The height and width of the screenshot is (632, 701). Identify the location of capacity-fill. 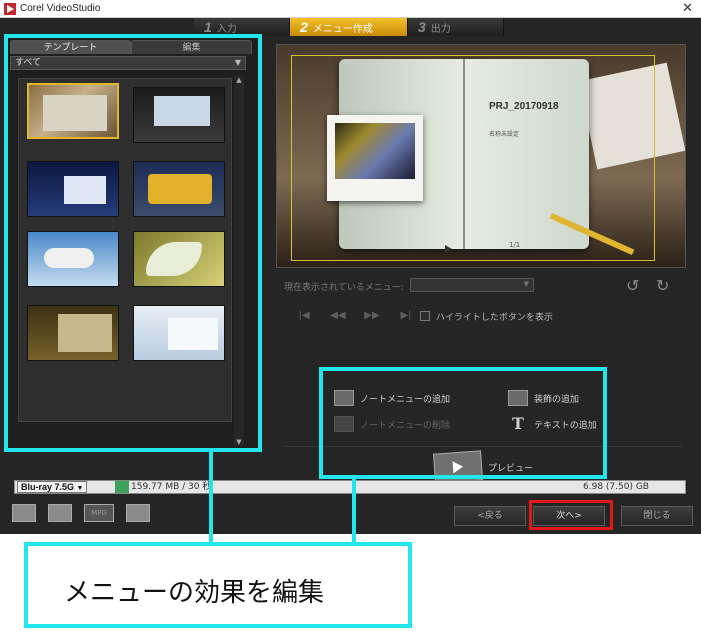
(122, 487).